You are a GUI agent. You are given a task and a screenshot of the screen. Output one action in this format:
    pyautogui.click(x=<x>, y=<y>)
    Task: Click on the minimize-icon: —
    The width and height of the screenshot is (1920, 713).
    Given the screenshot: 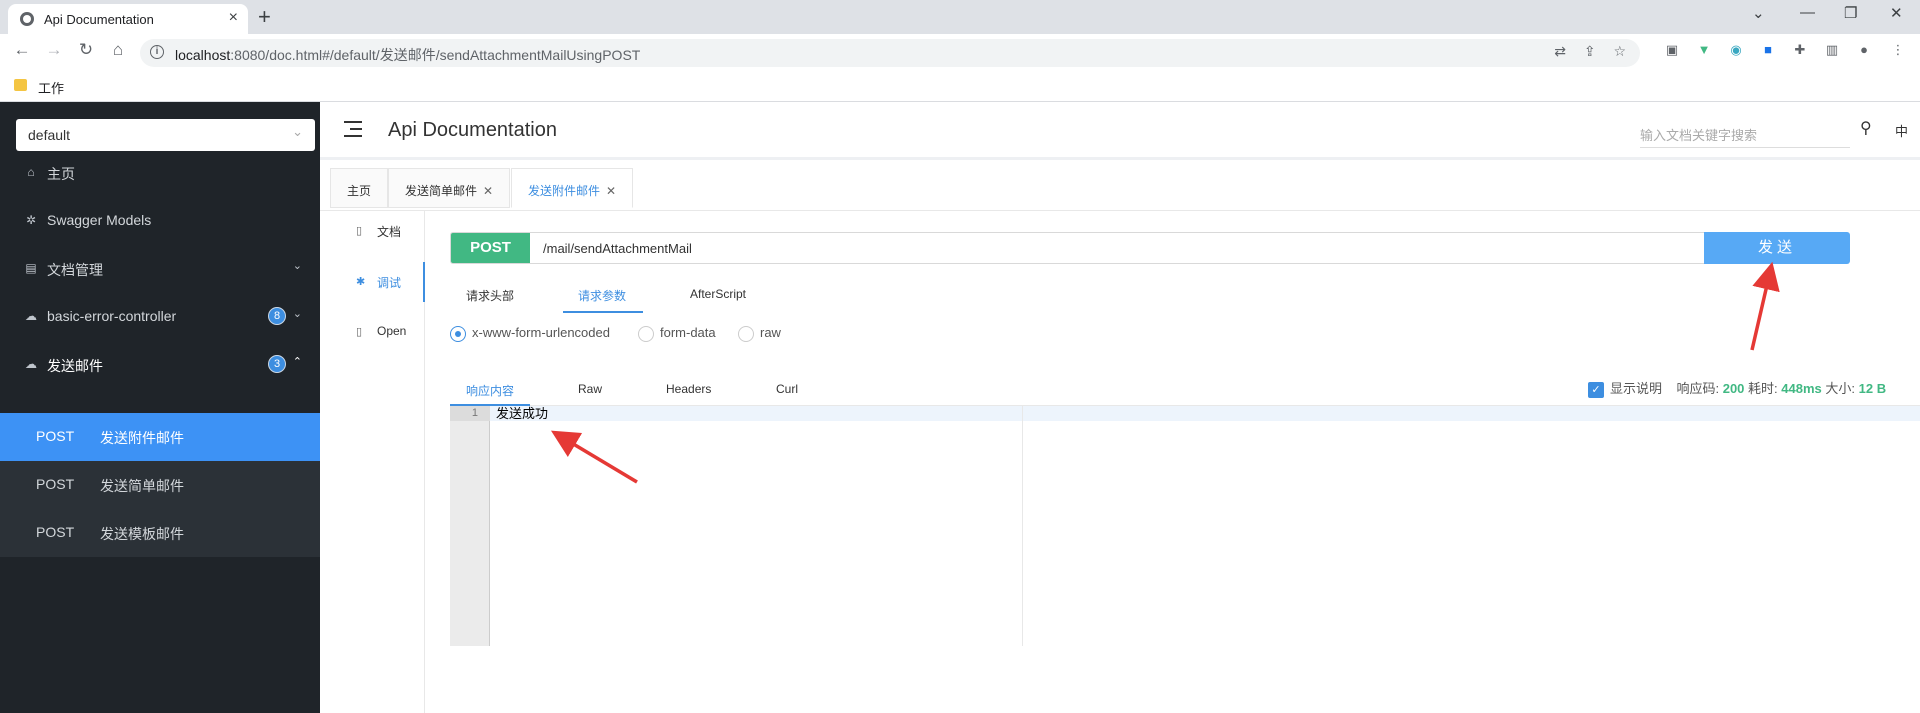 What is the action you would take?
    pyautogui.click(x=1807, y=12)
    